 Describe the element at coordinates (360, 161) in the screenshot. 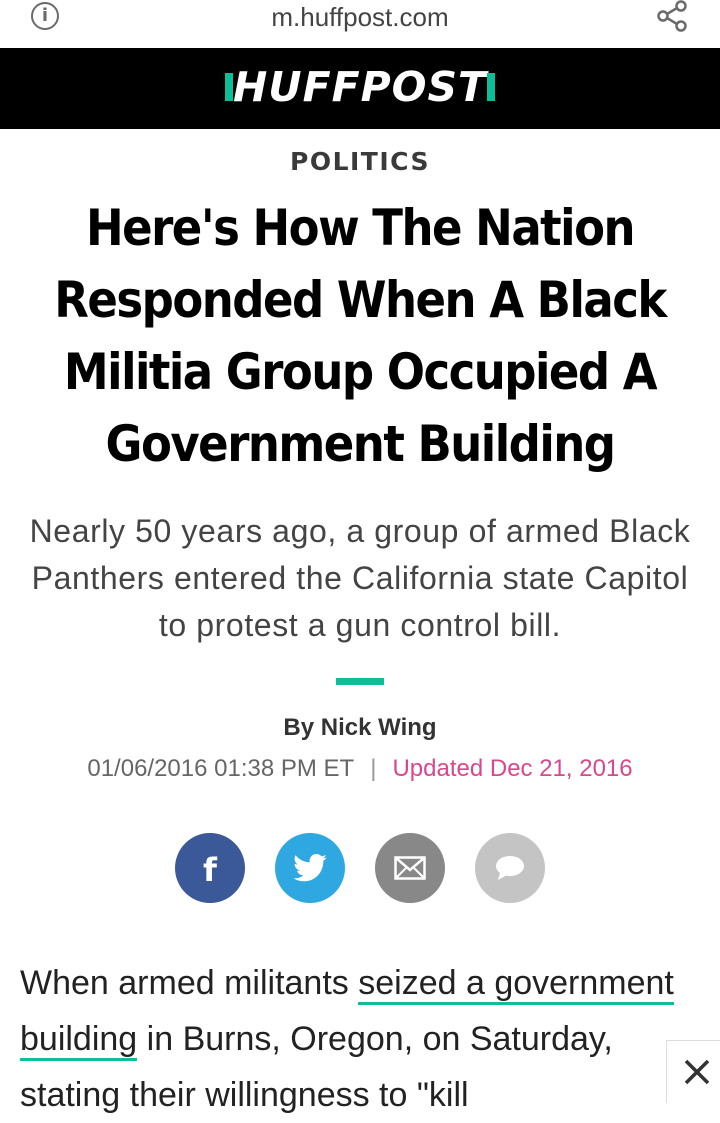

I see `section-label: POLITICS` at that location.